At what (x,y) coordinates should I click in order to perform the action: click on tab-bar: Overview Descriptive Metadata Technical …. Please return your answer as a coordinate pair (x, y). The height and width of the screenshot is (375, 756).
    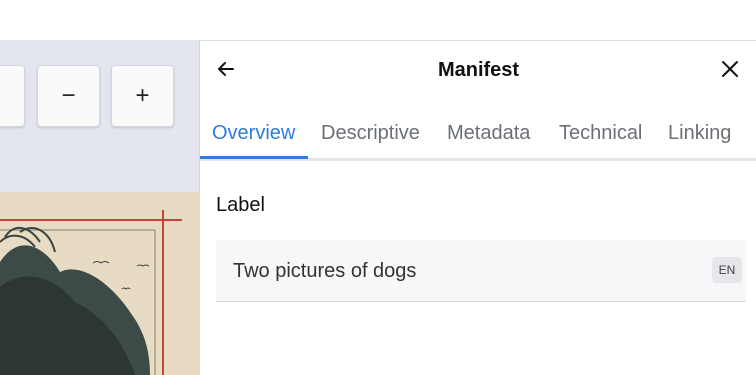
    Looking at the image, I should click on (478, 136).